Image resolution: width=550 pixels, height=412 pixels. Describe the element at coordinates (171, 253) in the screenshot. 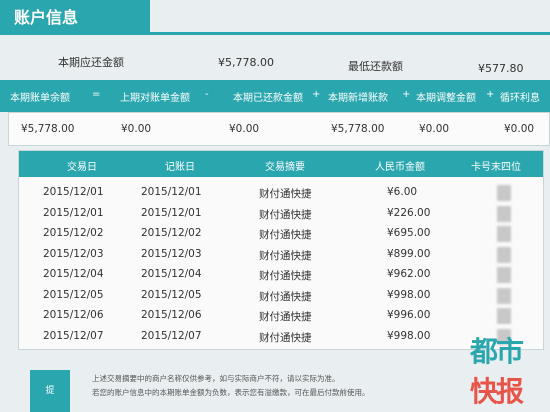

I see `cell-post-date: 2015/12/03` at that location.